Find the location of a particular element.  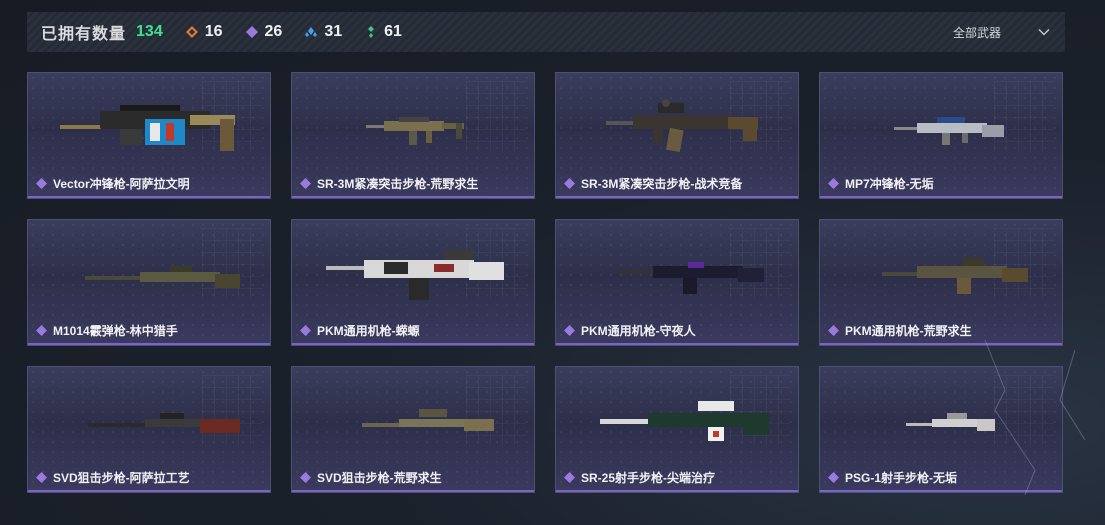

weapon-name: PKM通用机枪-守夜人 is located at coordinates (630, 330).